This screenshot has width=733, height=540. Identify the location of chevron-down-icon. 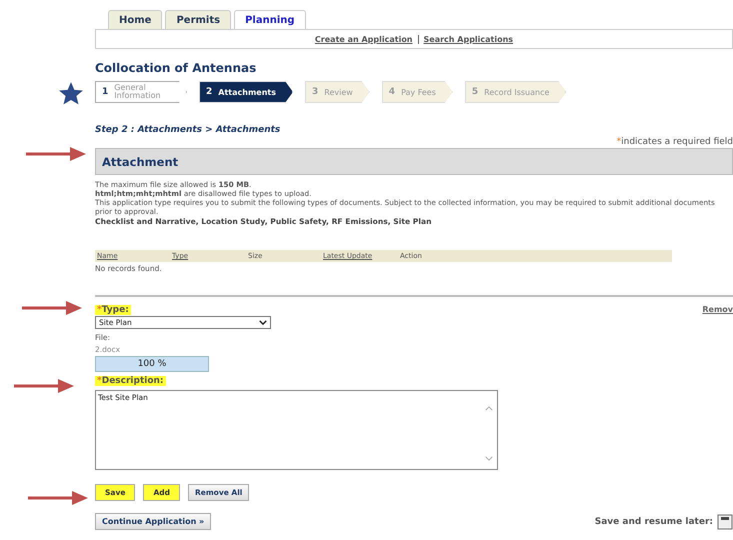
(263, 322).